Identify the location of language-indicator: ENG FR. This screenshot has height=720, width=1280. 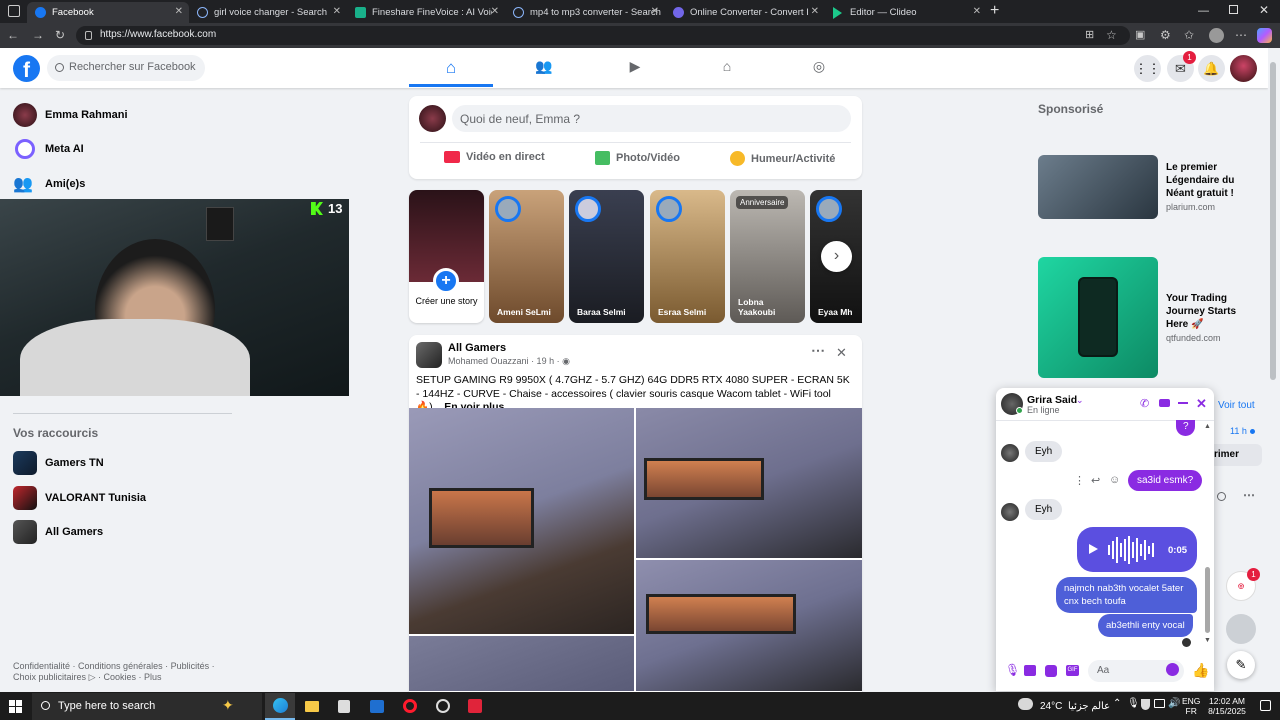
(1191, 706).